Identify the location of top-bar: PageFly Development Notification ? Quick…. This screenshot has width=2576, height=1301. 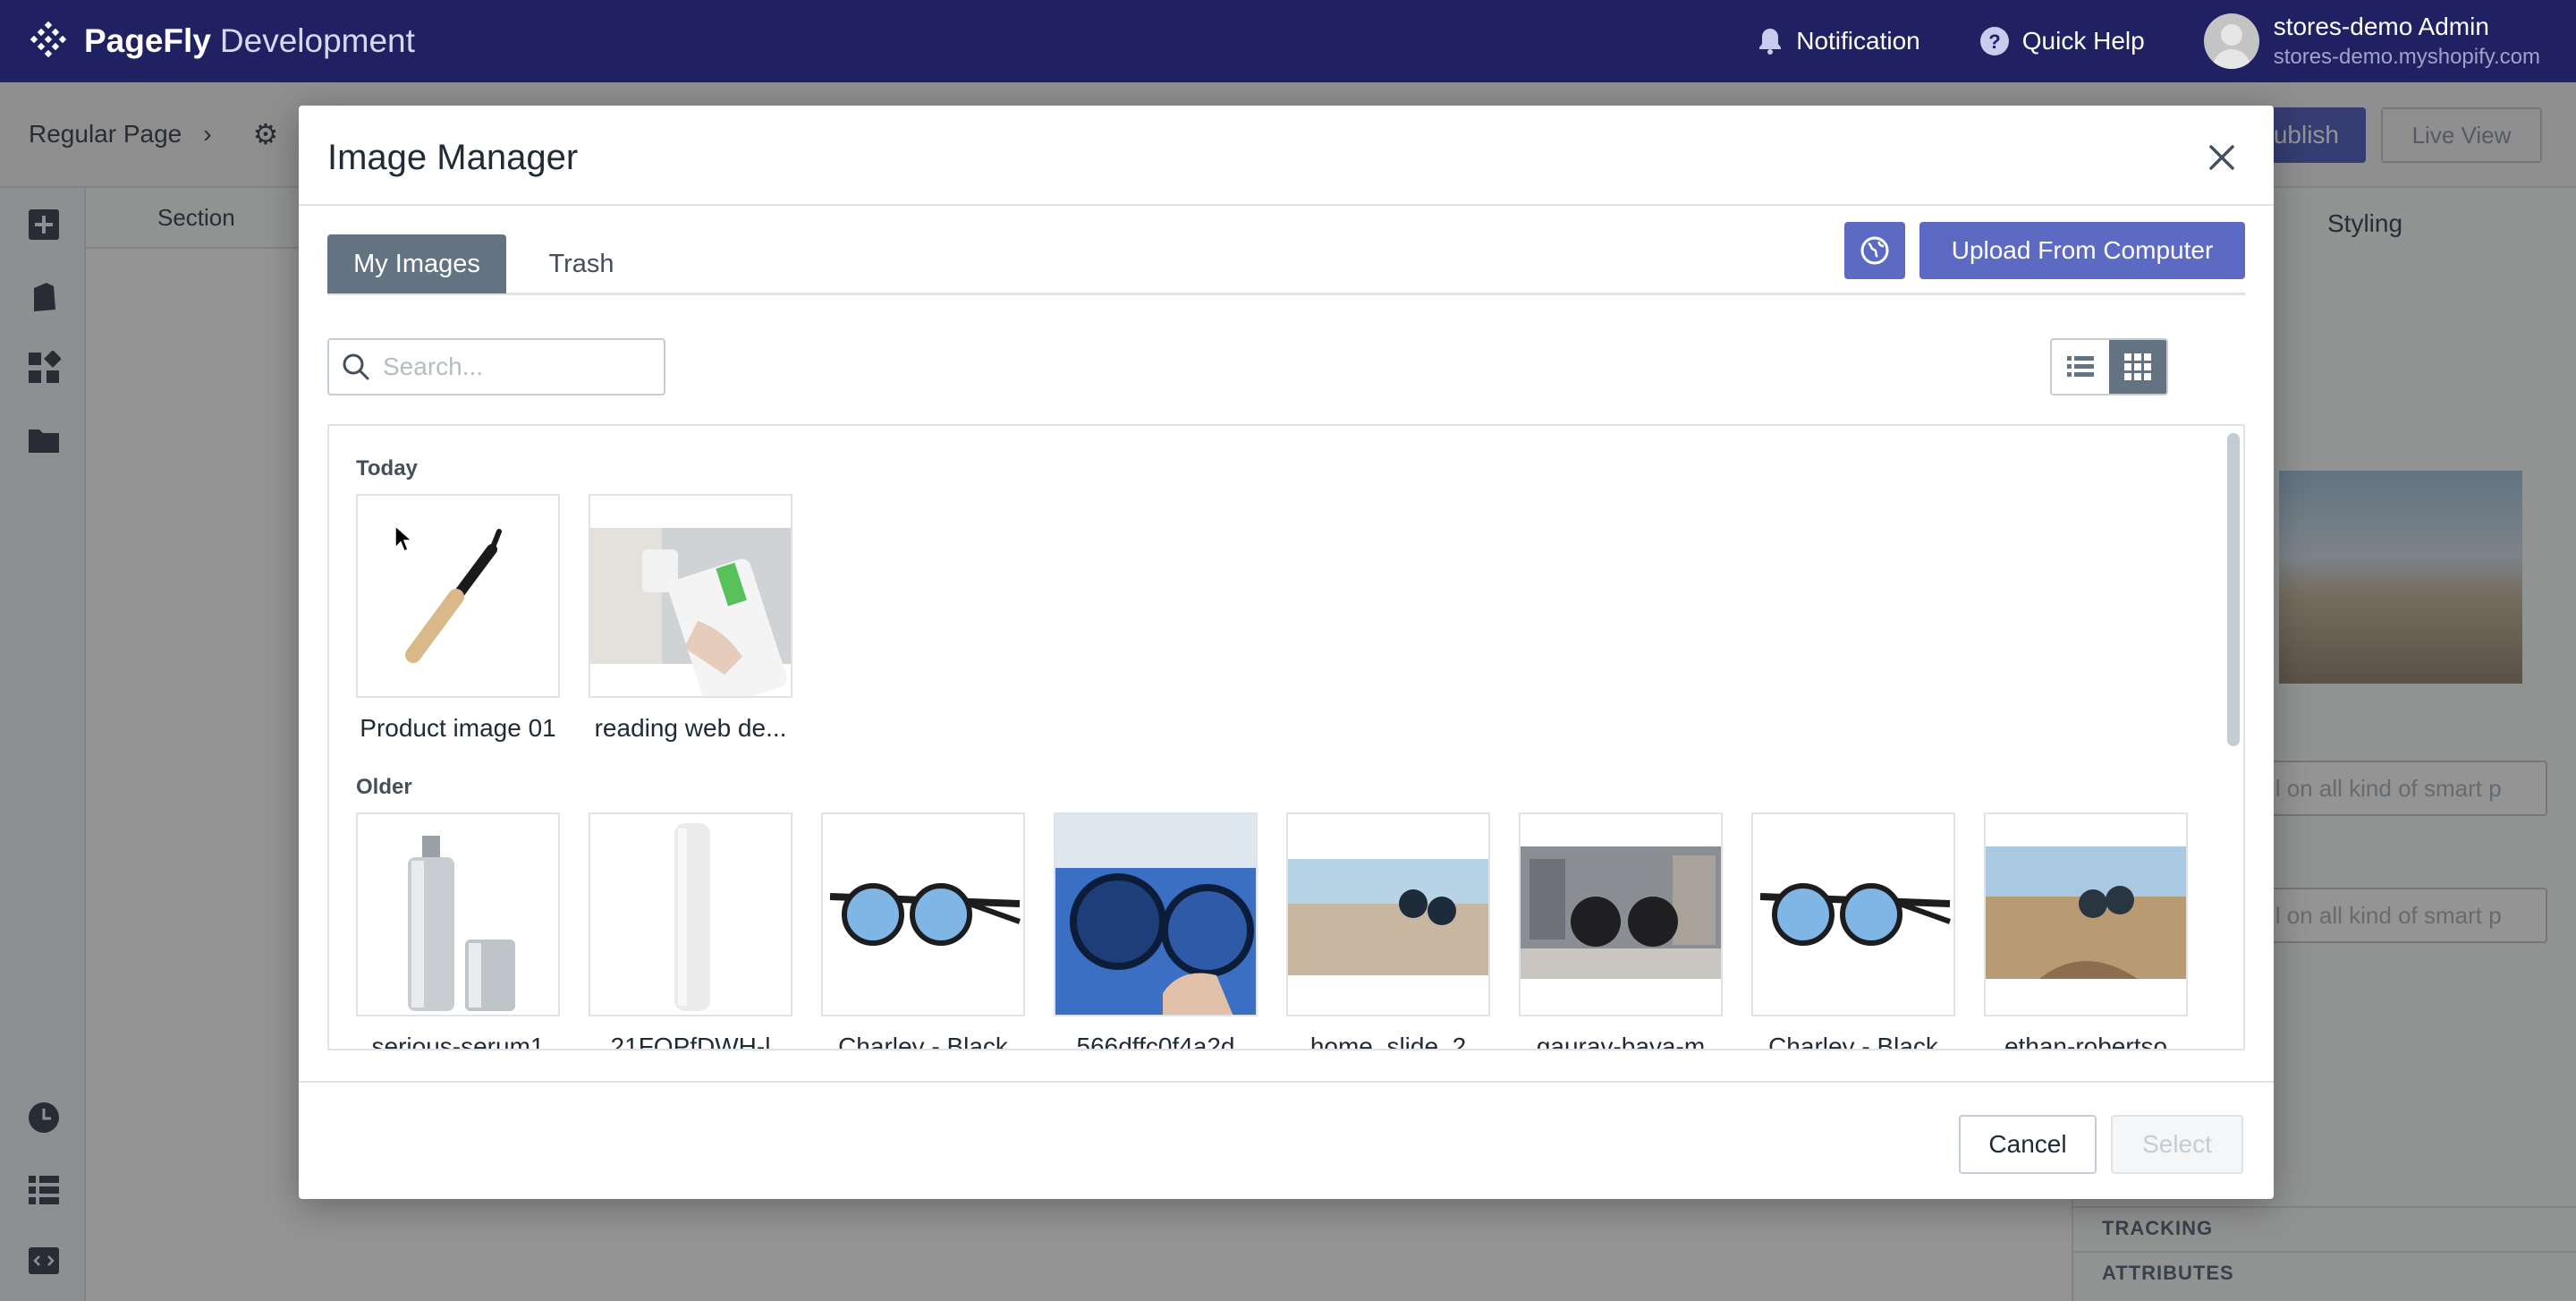
(1288, 41).